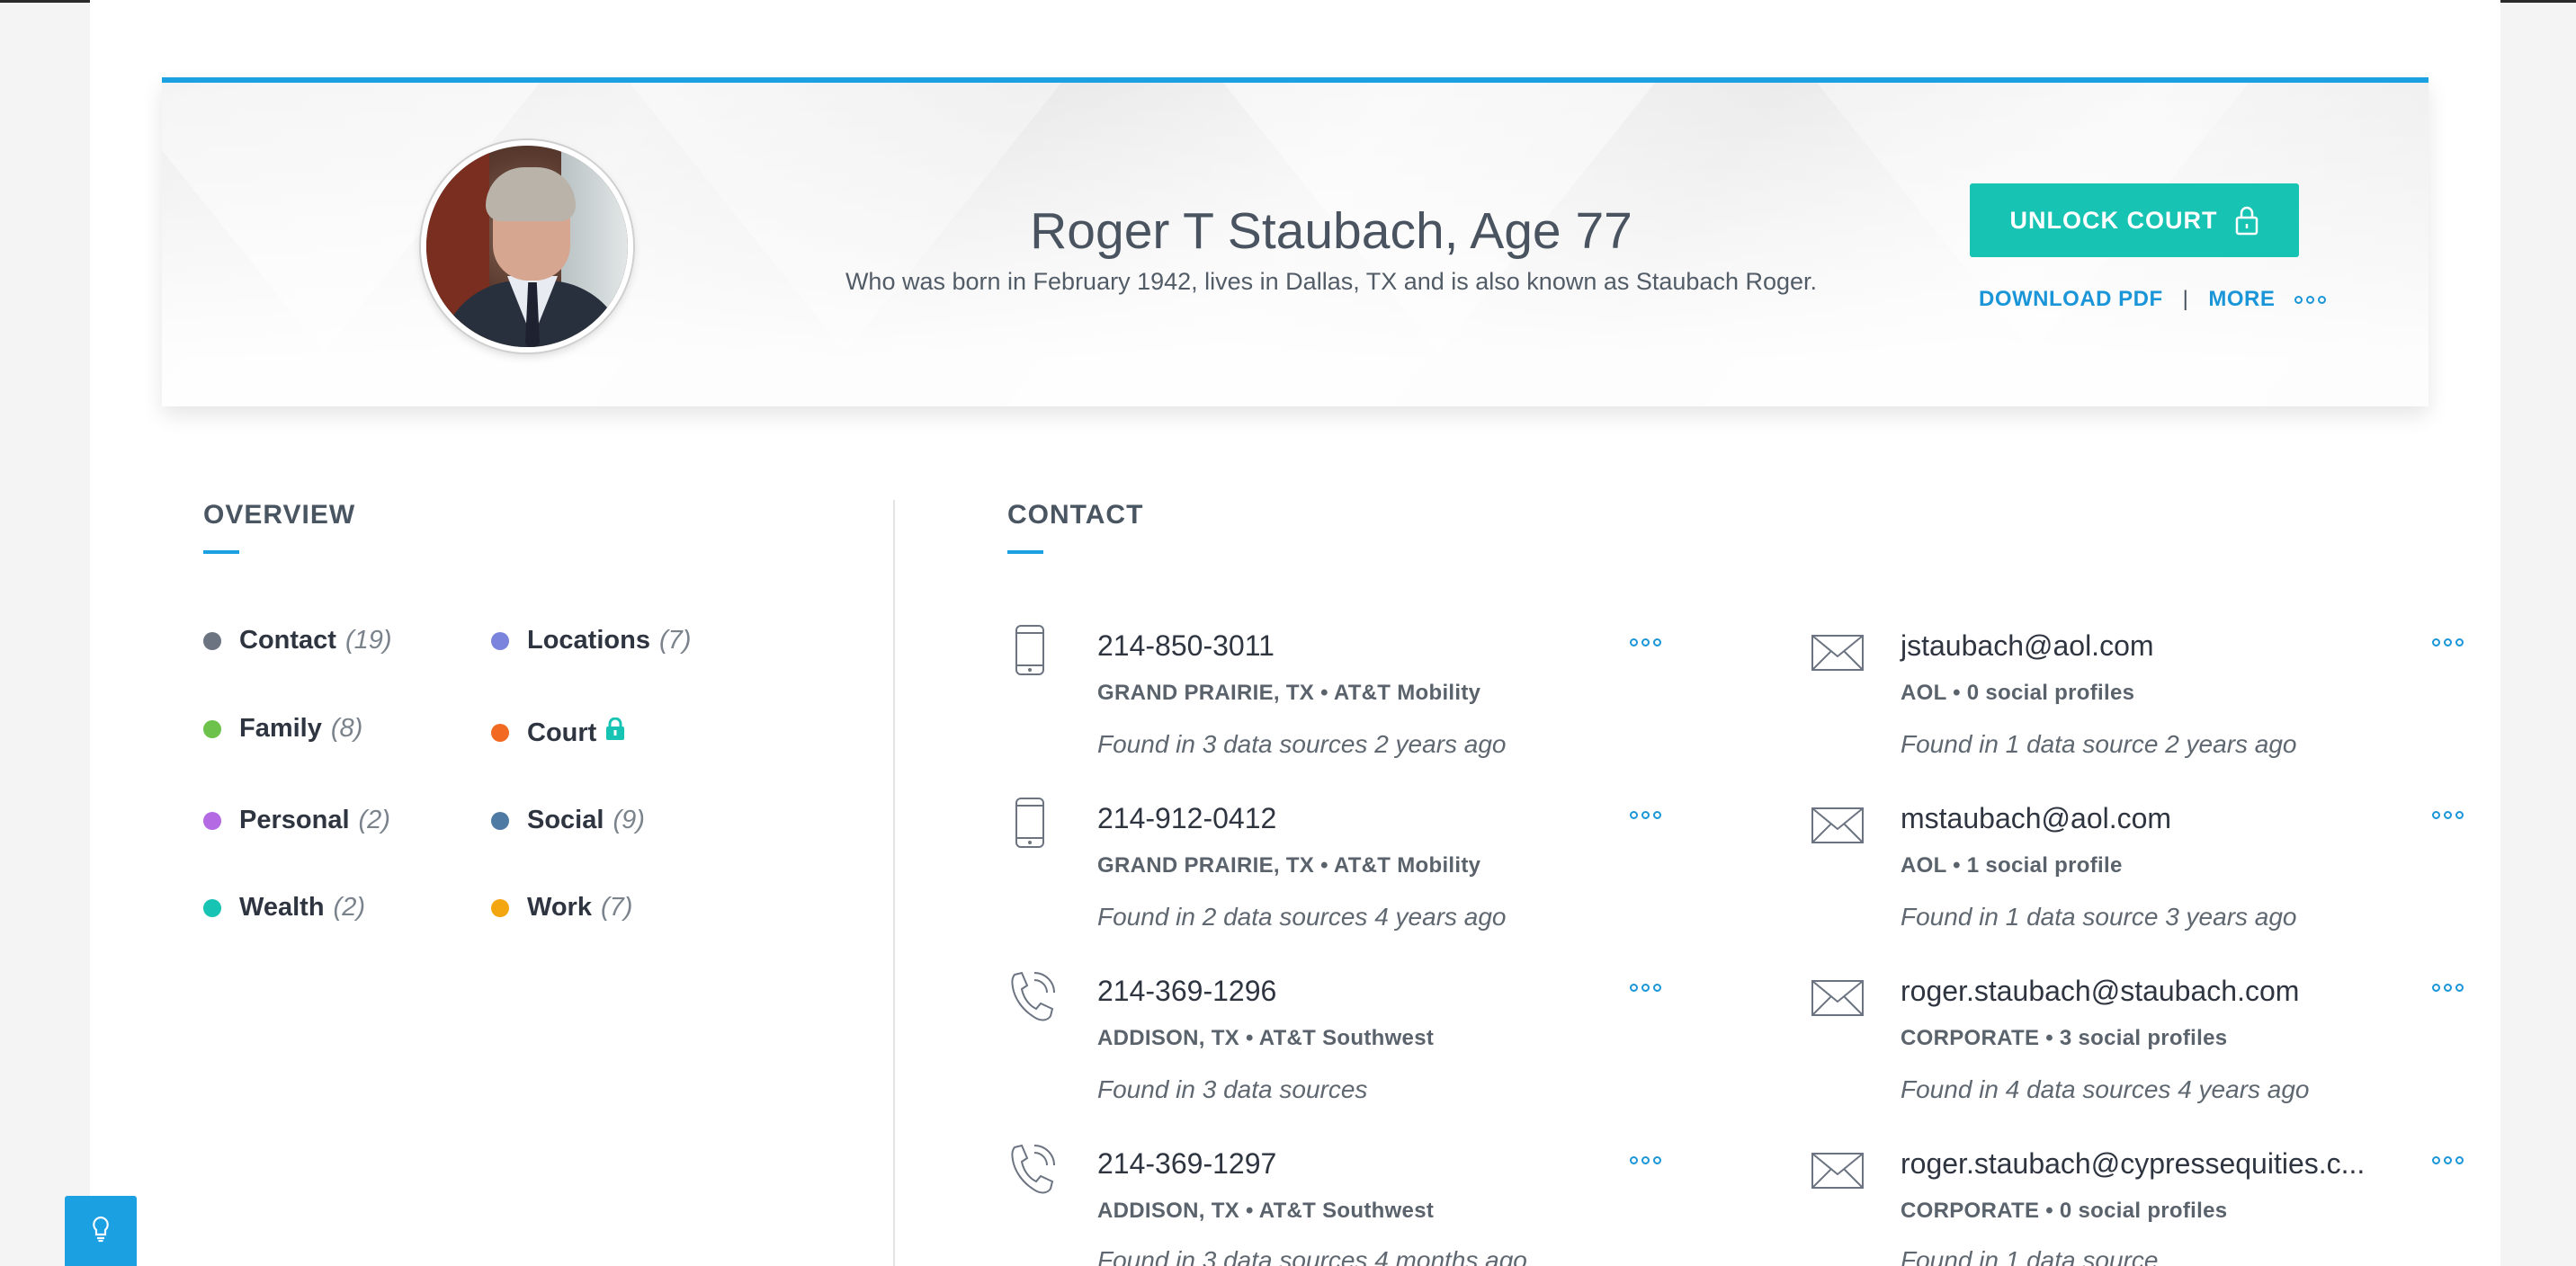  I want to click on lightbulb-icon, so click(101, 1232).